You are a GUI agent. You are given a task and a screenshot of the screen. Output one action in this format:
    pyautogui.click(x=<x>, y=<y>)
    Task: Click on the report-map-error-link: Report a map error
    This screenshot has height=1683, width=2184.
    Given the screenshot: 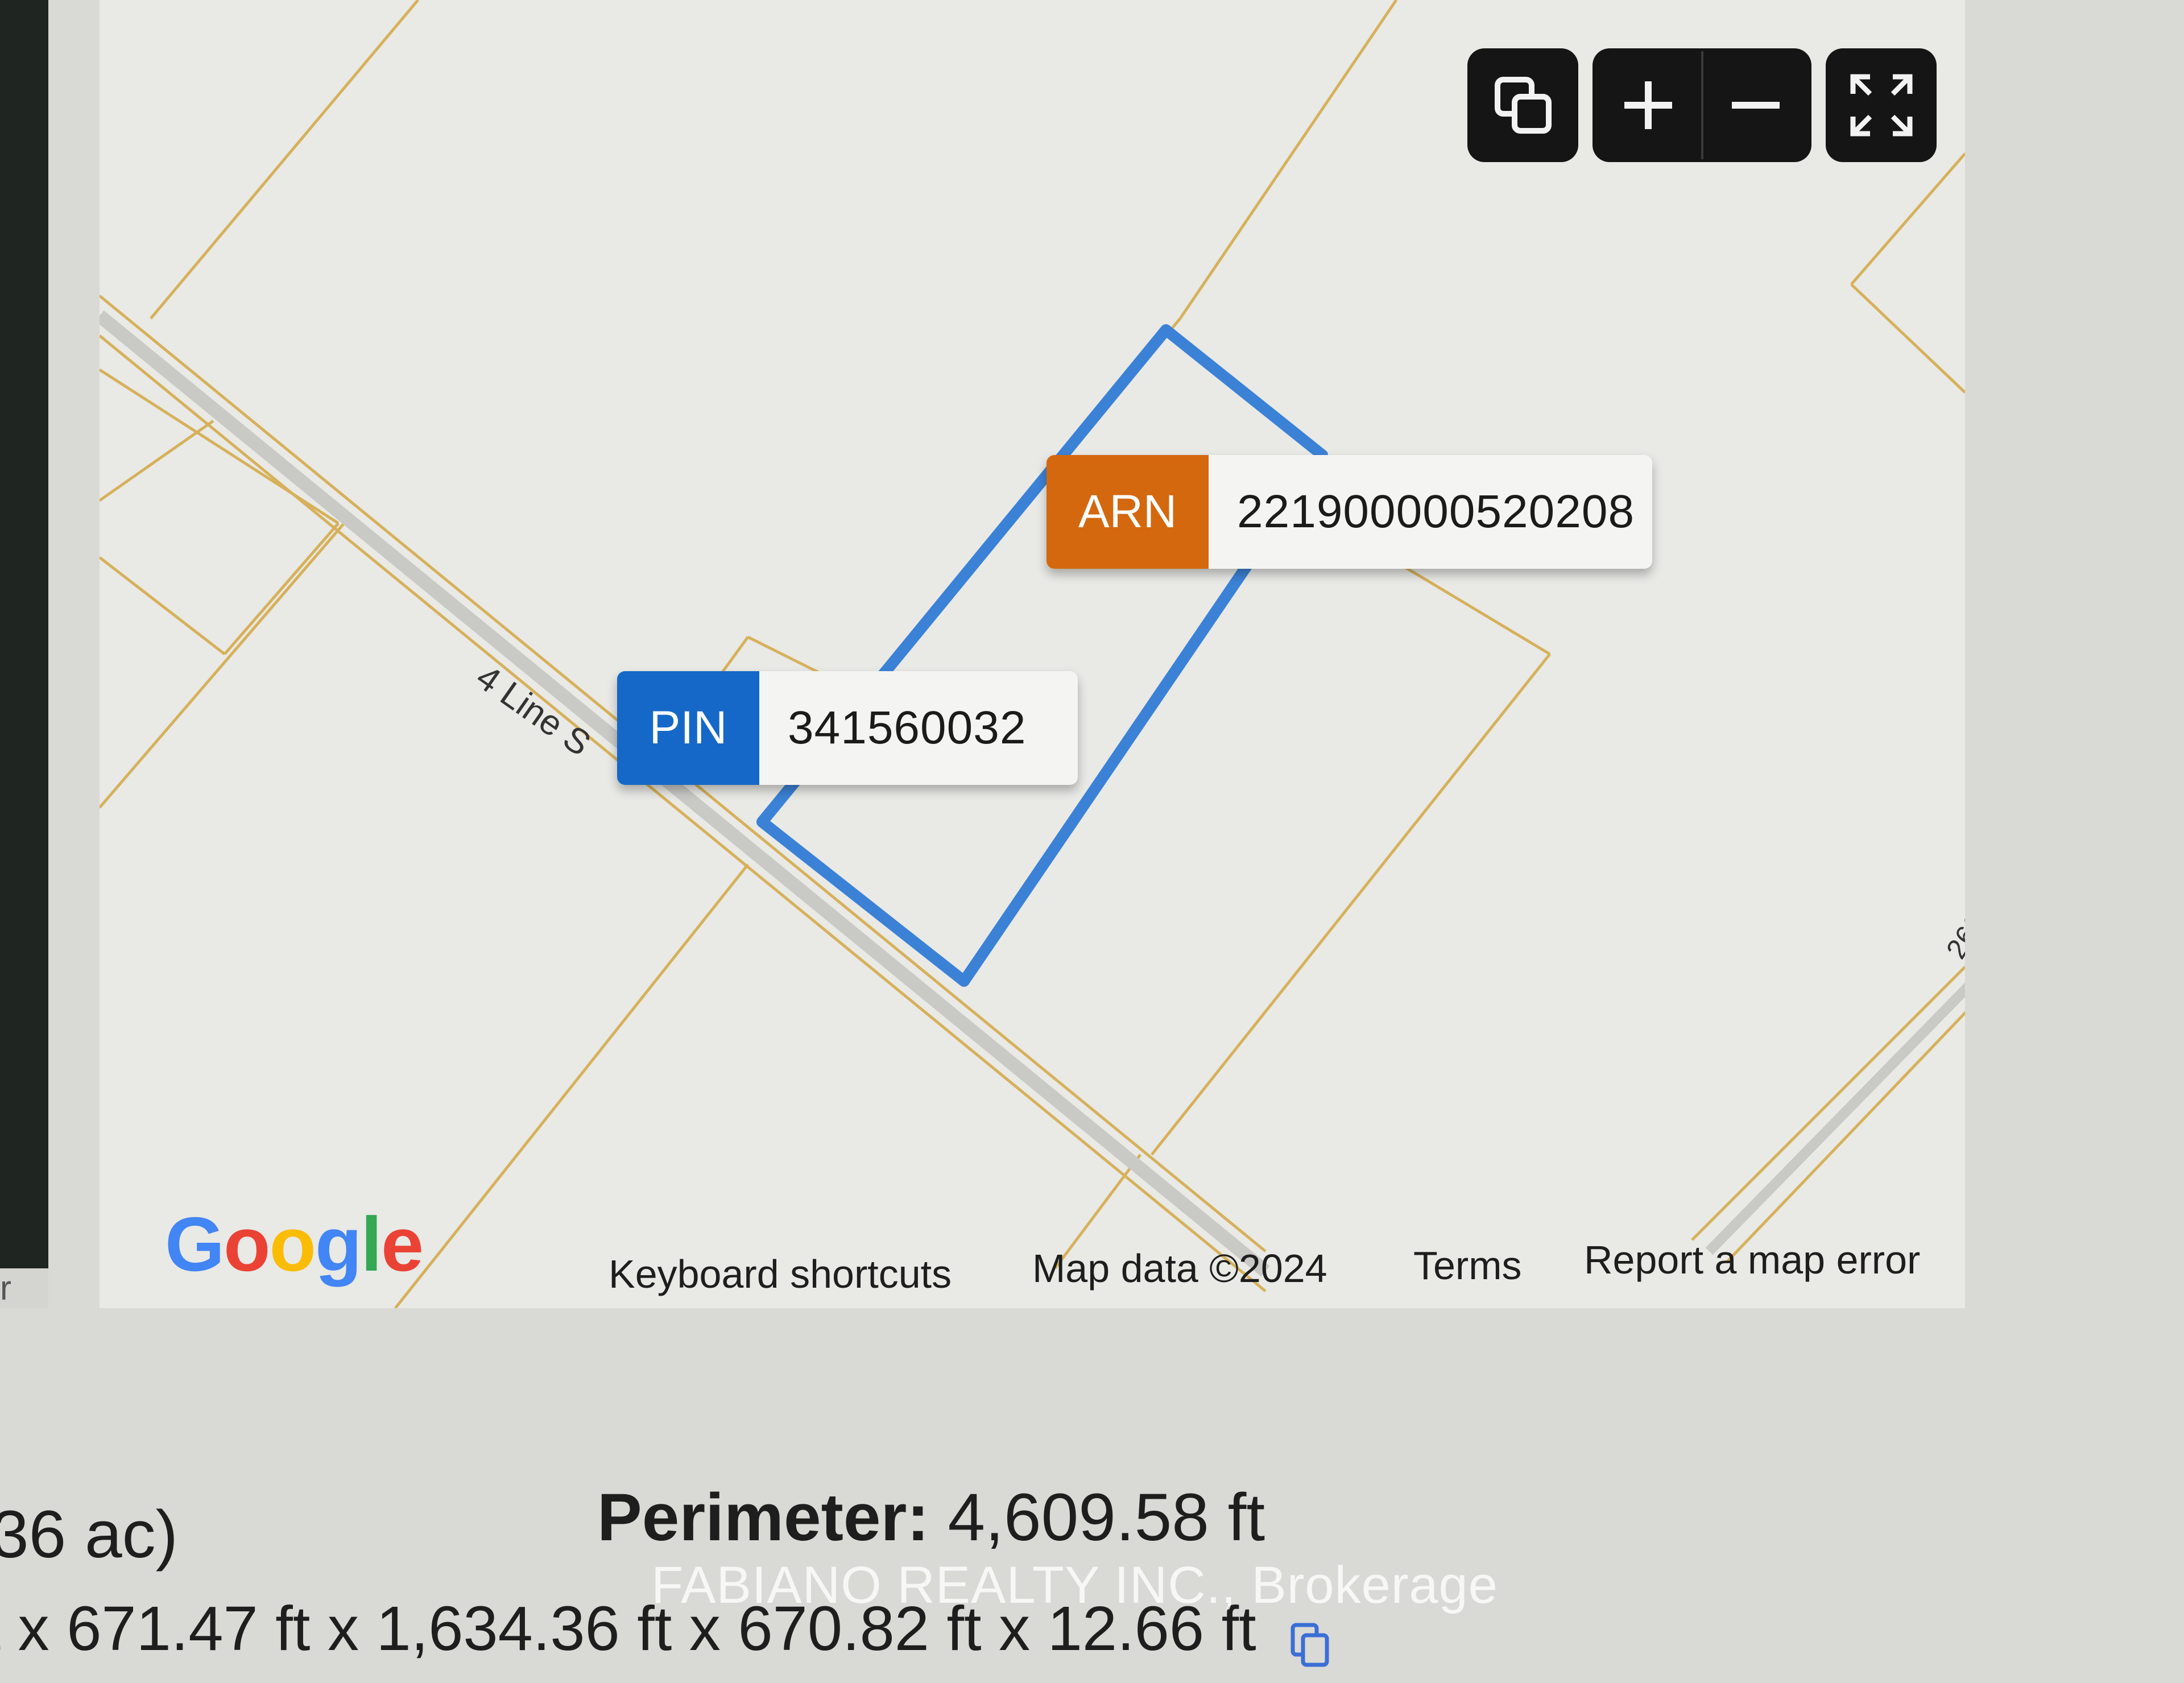 What is the action you would take?
    pyautogui.click(x=1752, y=1260)
    